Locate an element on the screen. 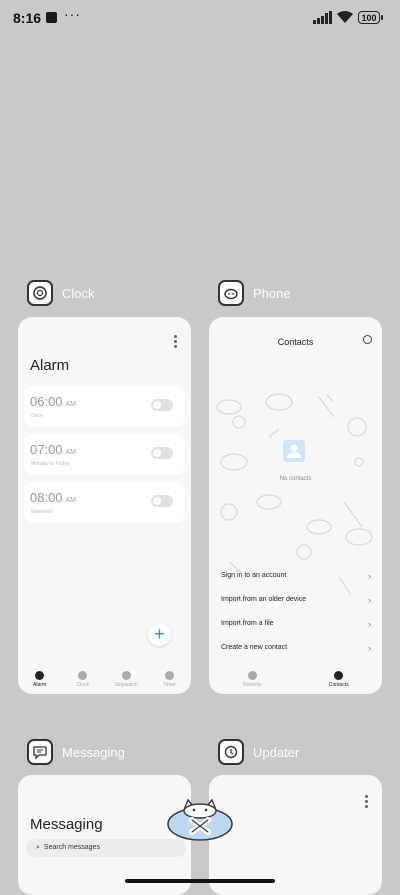 The width and height of the screenshot is (400, 895). alarm-repeat: Weekend is located at coordinates (42, 512).